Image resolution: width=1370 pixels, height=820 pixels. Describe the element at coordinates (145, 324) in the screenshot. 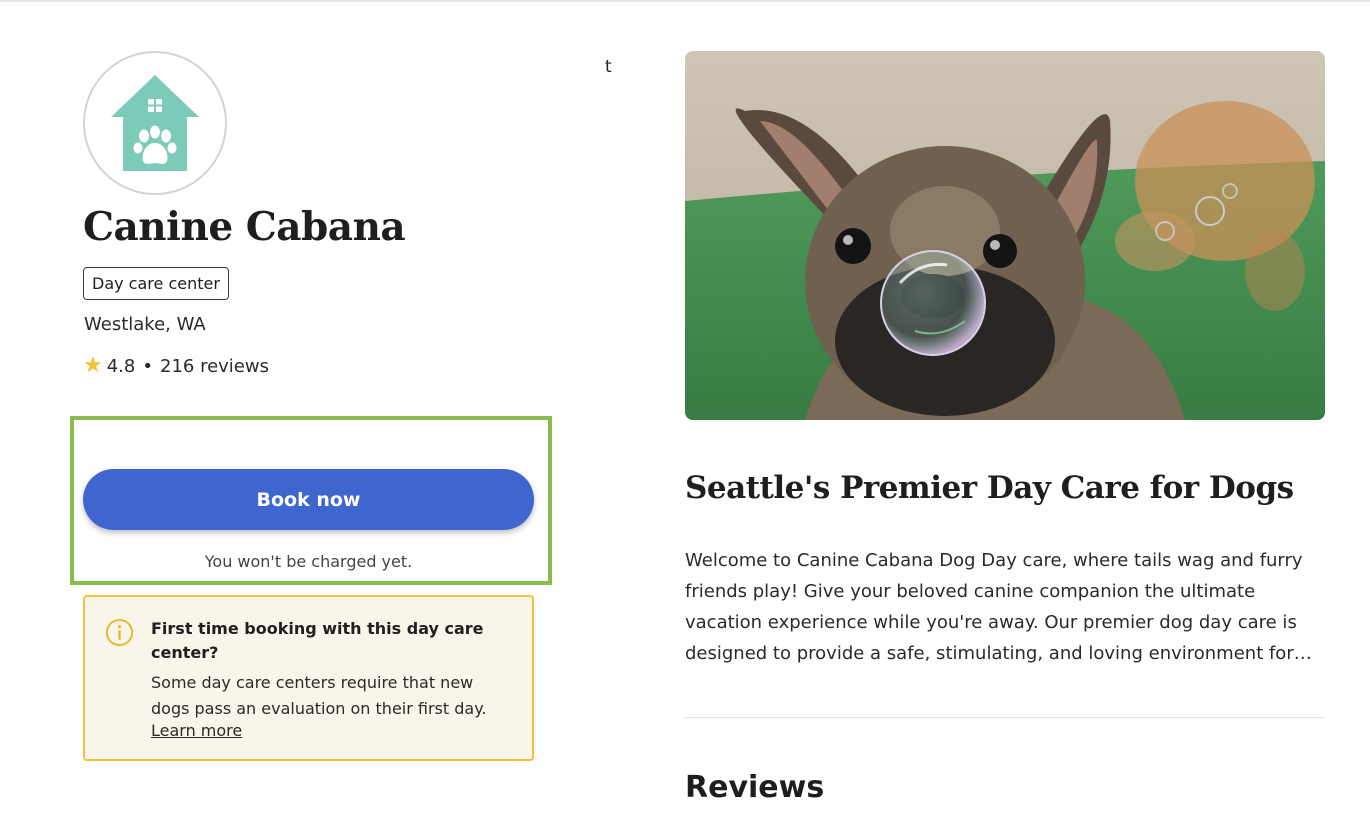

I see `business-location: Westlake, WA` at that location.